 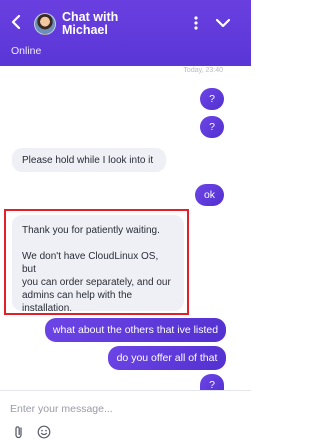 What do you see at coordinates (26, 51) in the screenshot?
I see `agent-status: Online` at bounding box center [26, 51].